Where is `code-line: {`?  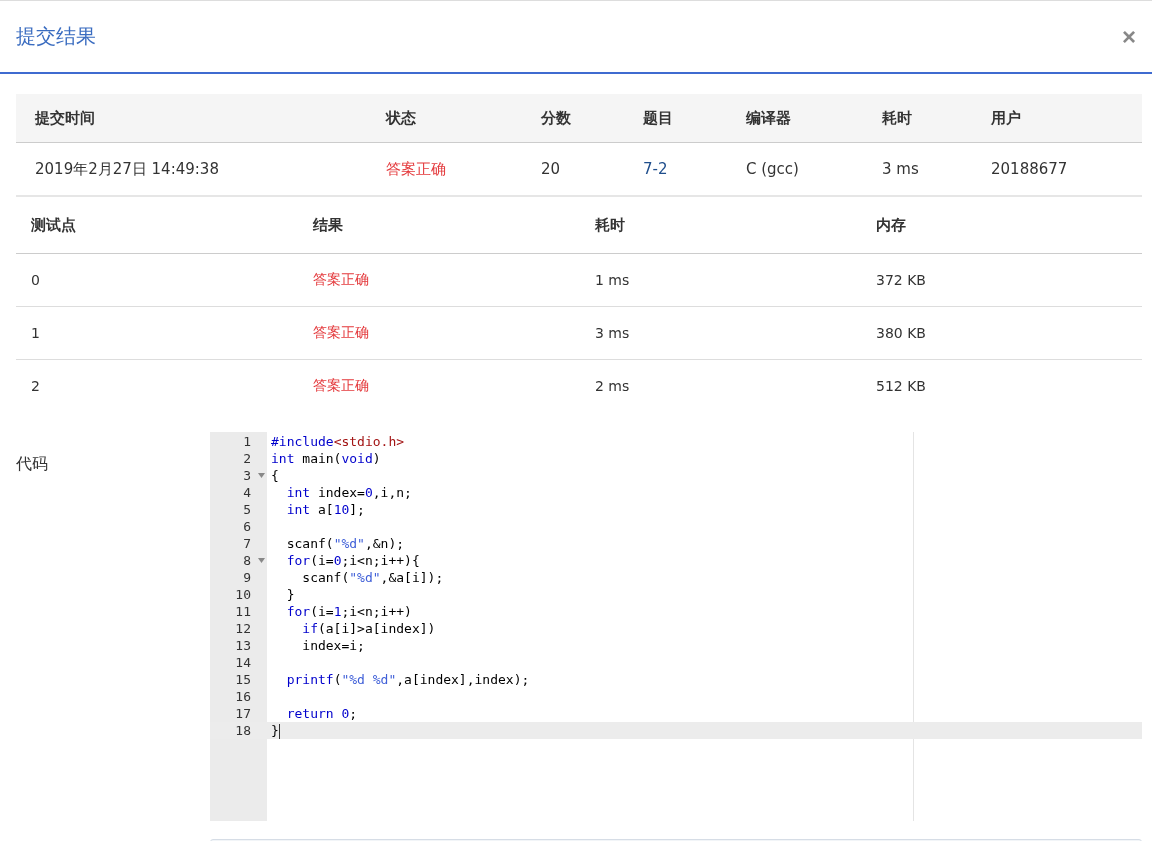 code-line: { is located at coordinates (275, 475).